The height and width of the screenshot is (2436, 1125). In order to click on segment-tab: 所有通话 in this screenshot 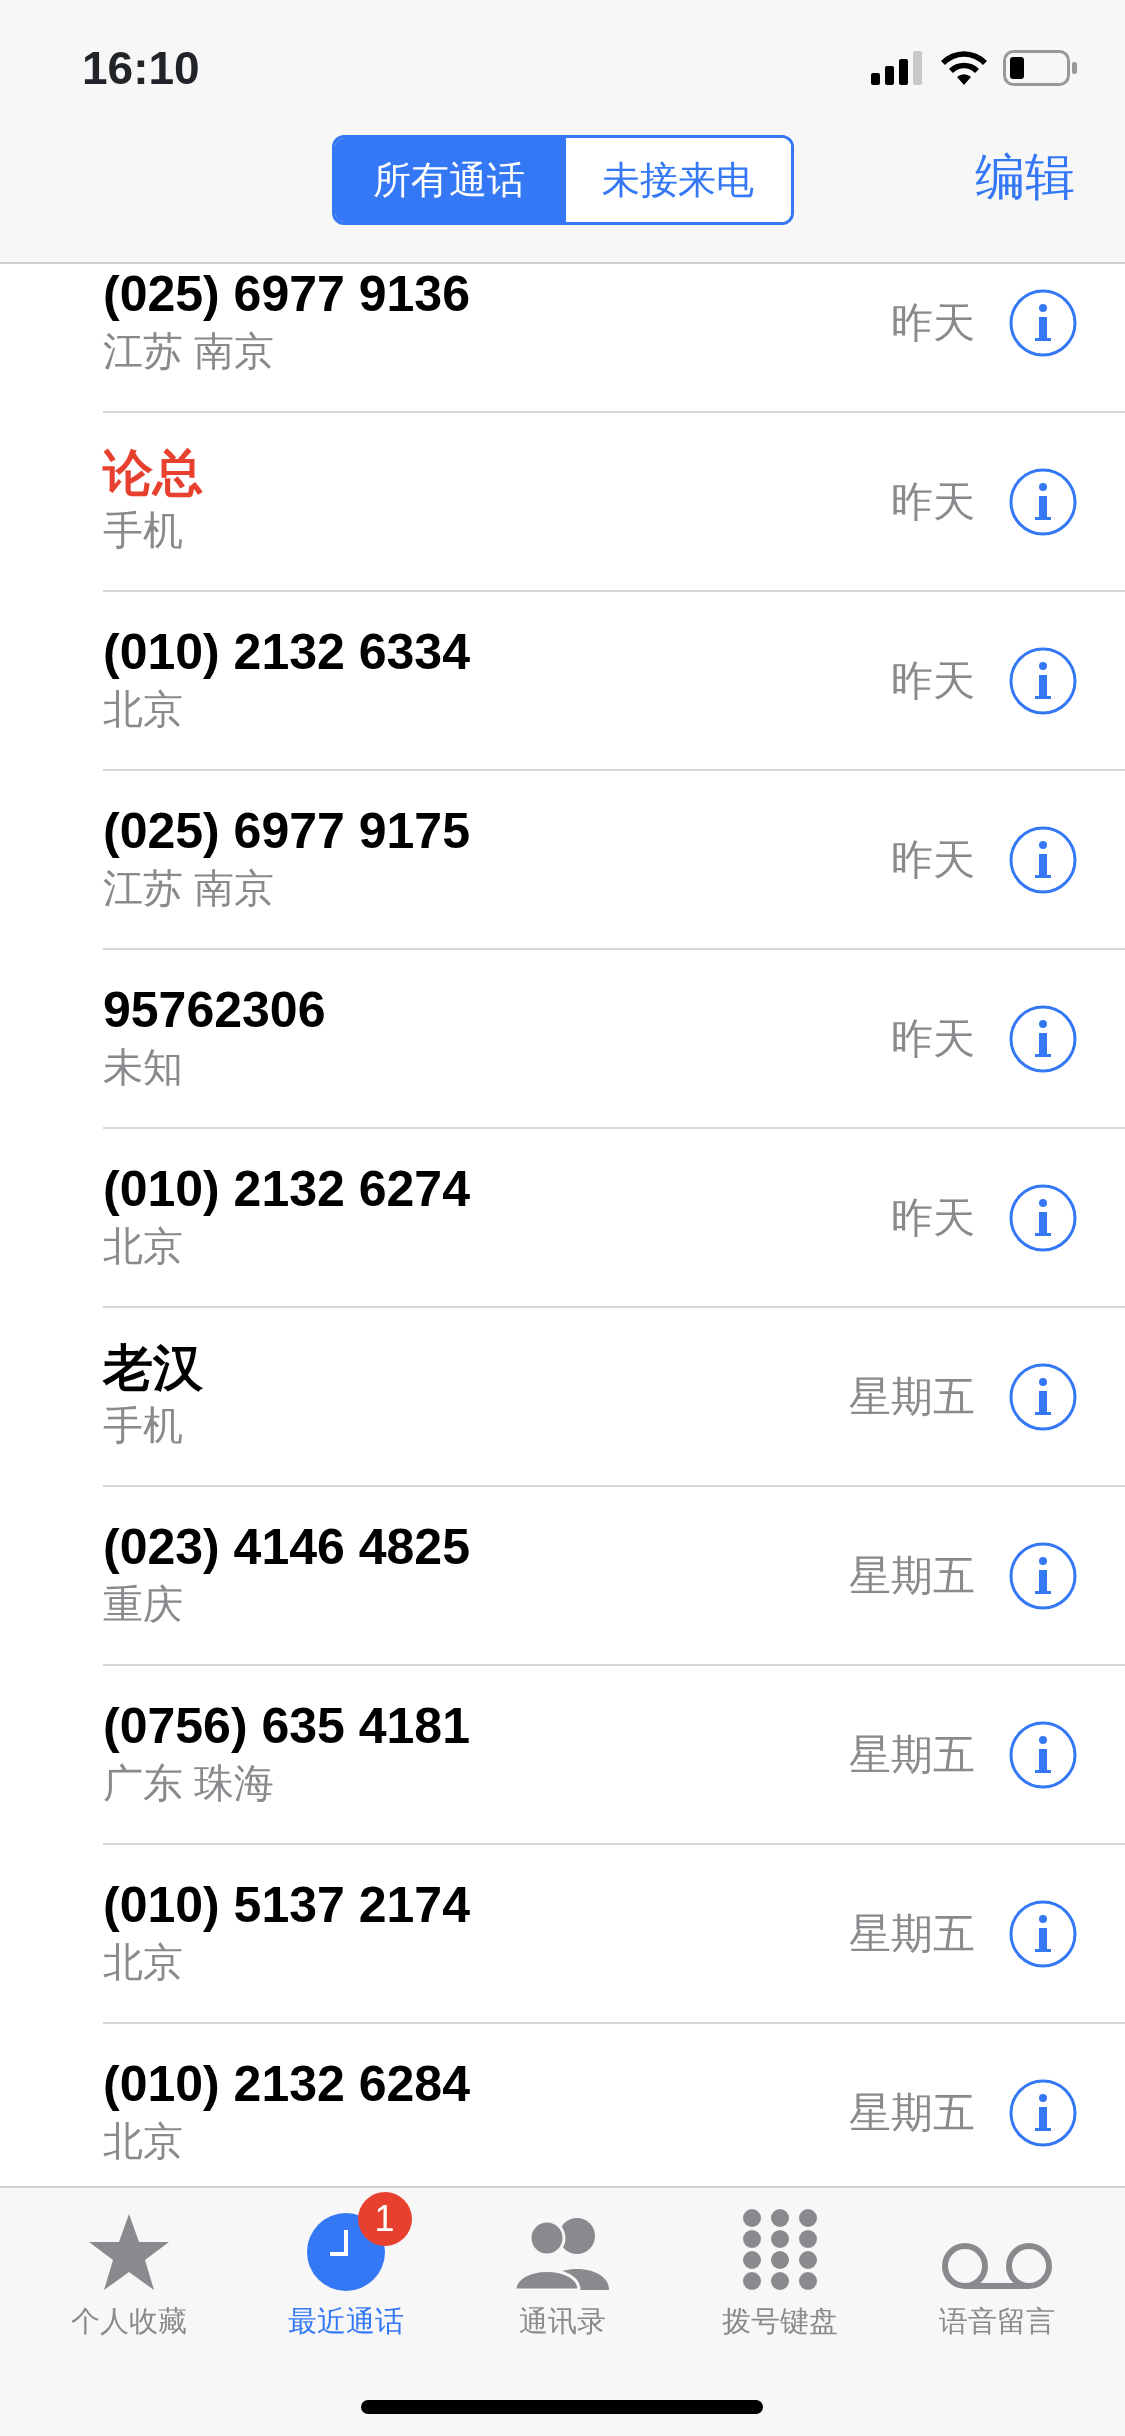, I will do `click(448, 180)`.